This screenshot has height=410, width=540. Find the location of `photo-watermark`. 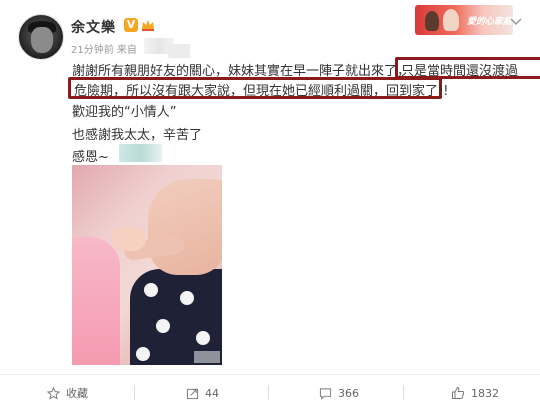

photo-watermark is located at coordinates (207, 357).